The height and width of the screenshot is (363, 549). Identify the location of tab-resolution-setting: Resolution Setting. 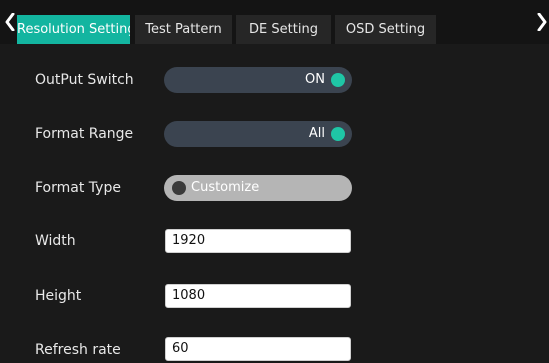
(73, 29).